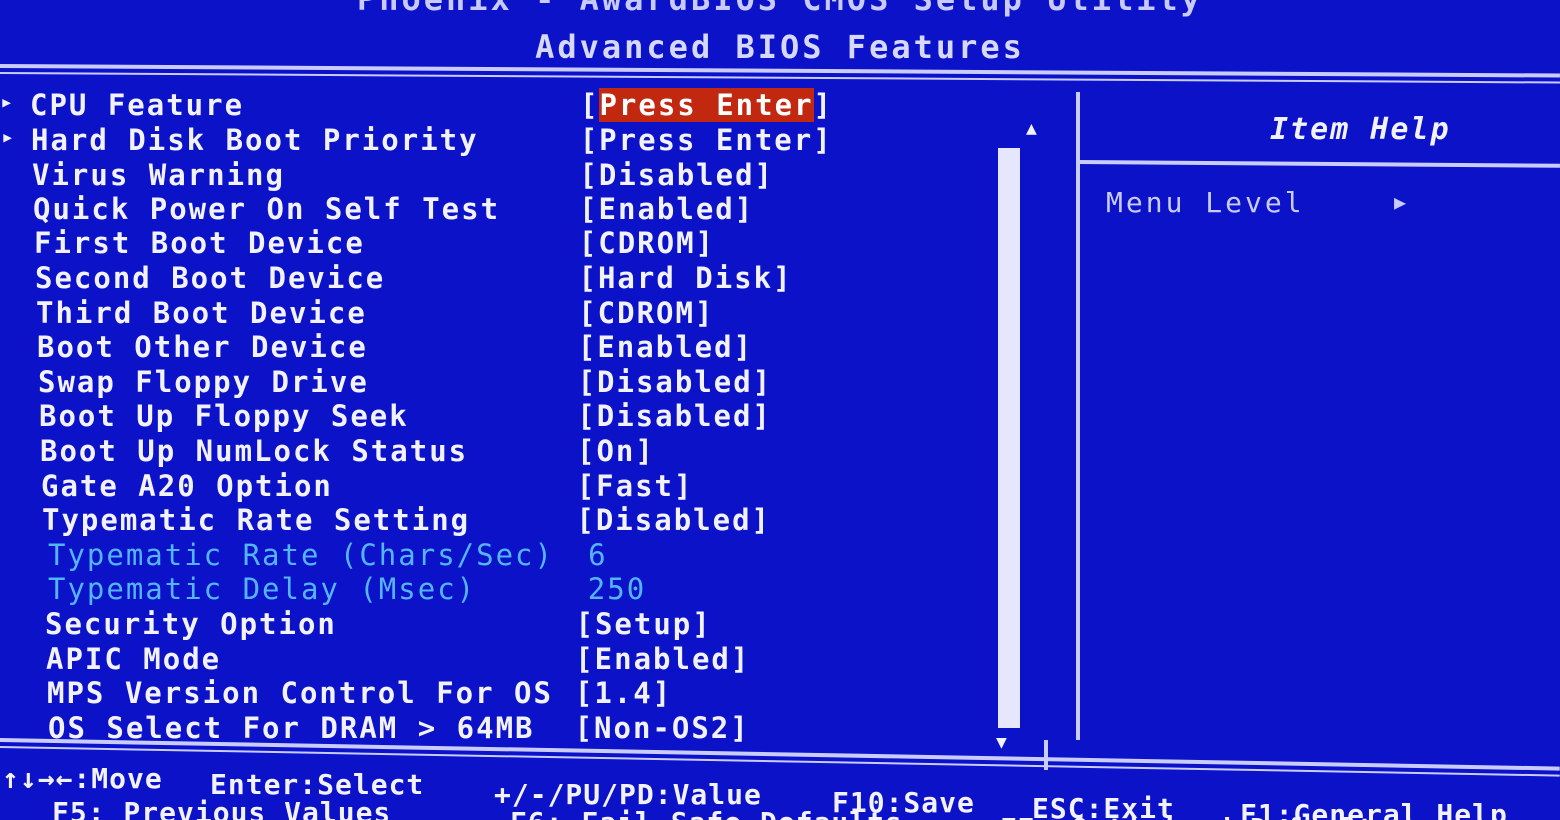  What do you see at coordinates (1031, 128) in the screenshot?
I see `scroll-up-icon: ▲` at bounding box center [1031, 128].